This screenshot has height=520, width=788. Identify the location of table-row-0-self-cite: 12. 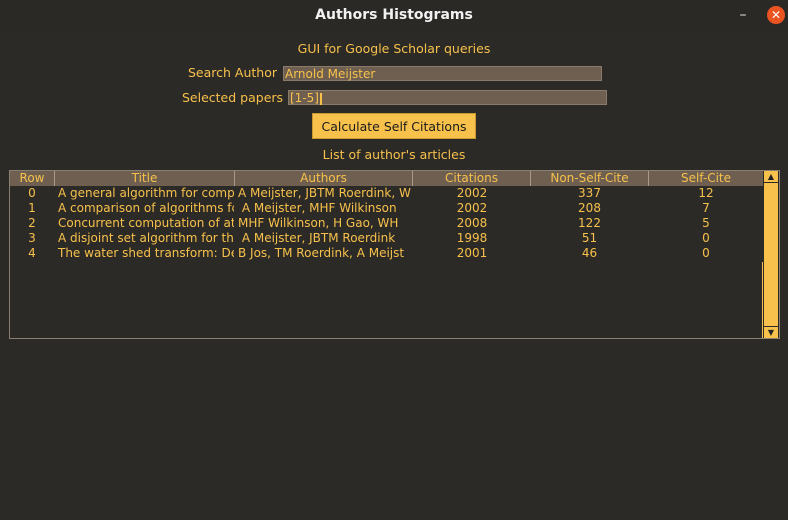
(706, 193).